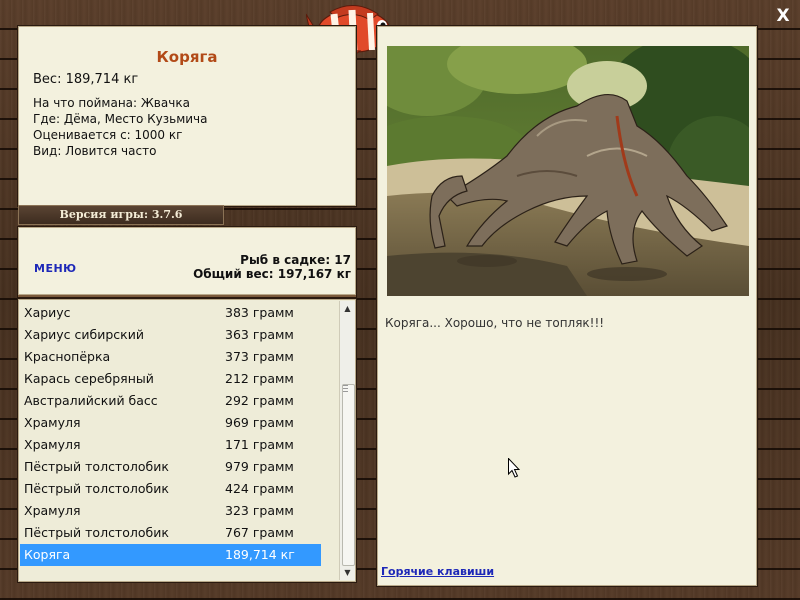 The width and height of the screenshot is (800, 600). I want to click on catch-item-weight: 424 грамм, so click(259, 488).